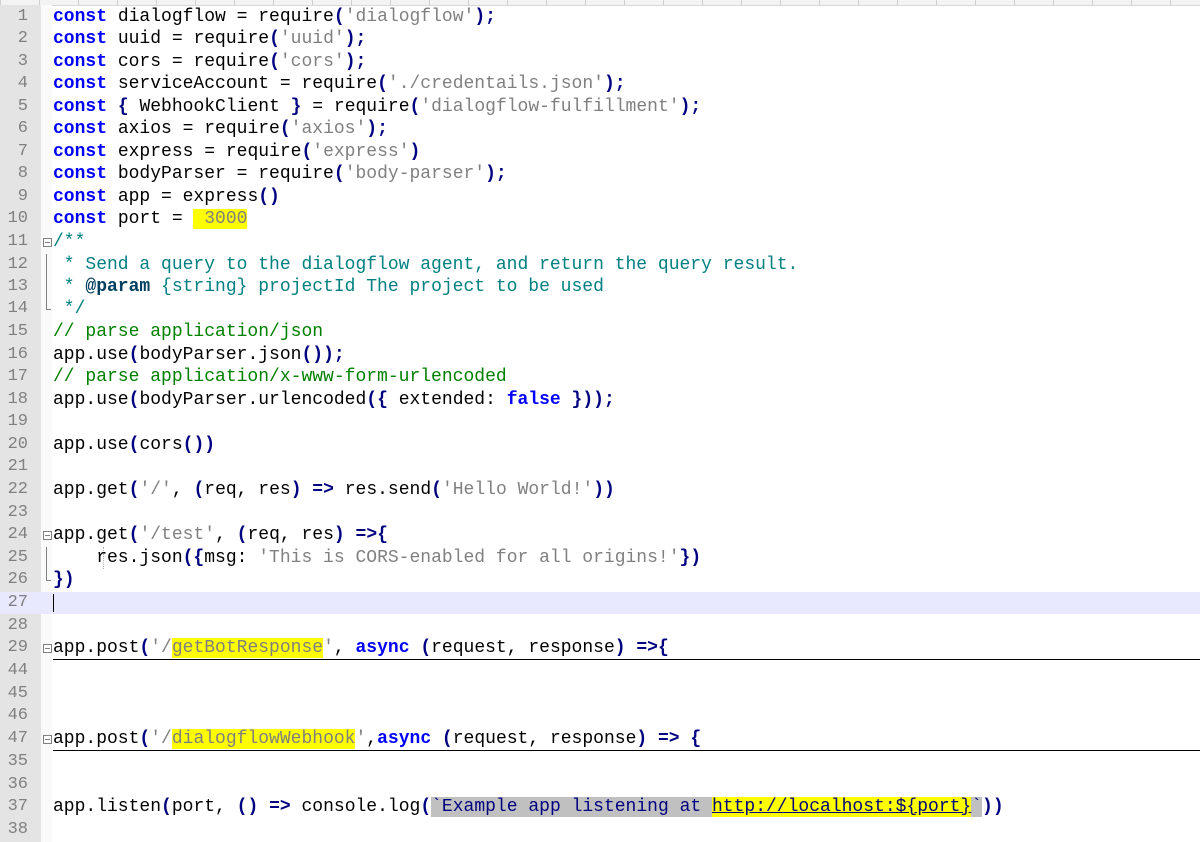 This screenshot has width=1200, height=842. What do you see at coordinates (600, 219) in the screenshot?
I see `code-line: 10 const port = 3000` at bounding box center [600, 219].